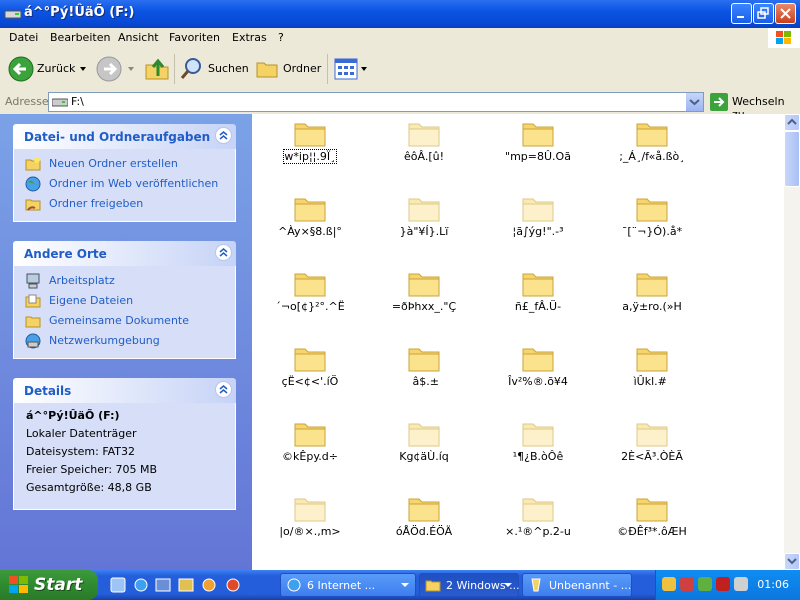 Image resolution: width=800 pixels, height=600 pixels. I want to click on forward-button, so click(116, 69).